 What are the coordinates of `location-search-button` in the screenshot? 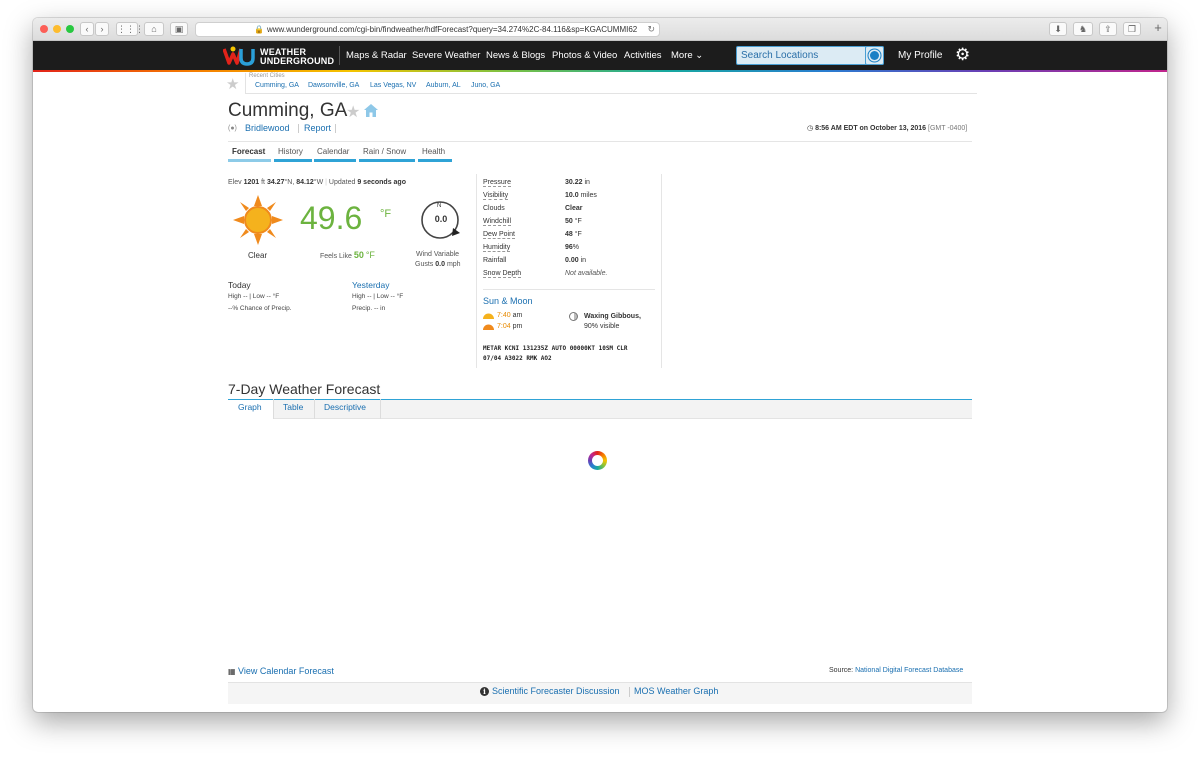 It's located at (874, 55).